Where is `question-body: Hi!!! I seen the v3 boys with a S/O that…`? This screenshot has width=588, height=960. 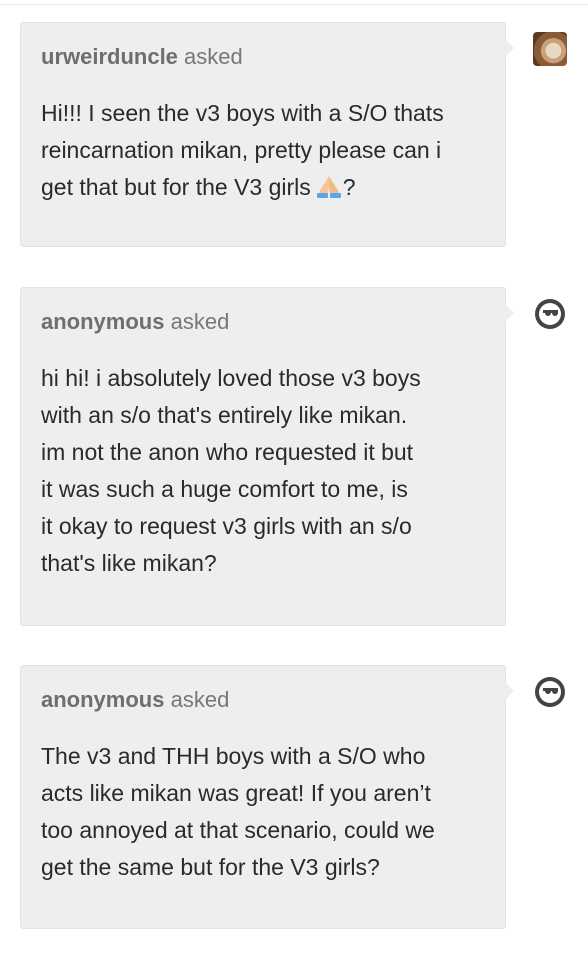 question-body: Hi!!! I seen the v3 boys with a S/O that… is located at coordinates (242, 150).